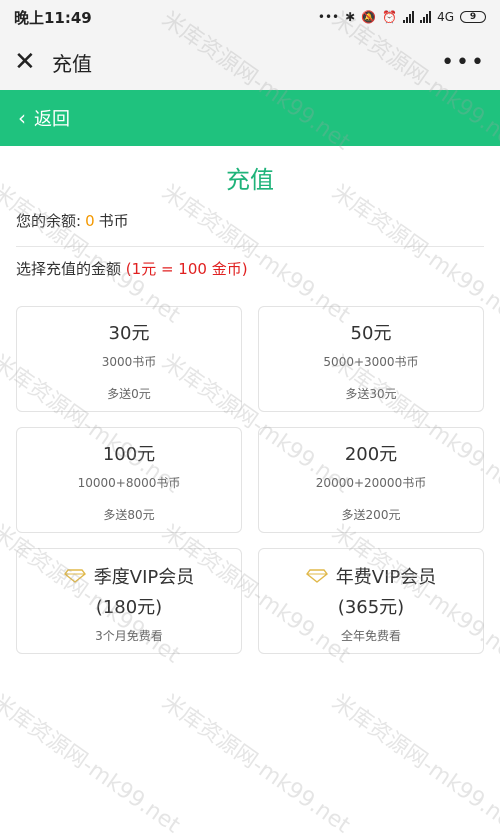 Image resolution: width=500 pixels, height=839 pixels. Describe the element at coordinates (129, 454) in the screenshot. I see `option-price: 100元` at that location.